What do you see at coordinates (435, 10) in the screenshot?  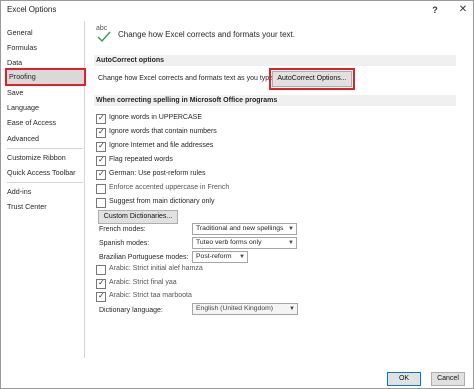 I see `help-button: ?` at bounding box center [435, 10].